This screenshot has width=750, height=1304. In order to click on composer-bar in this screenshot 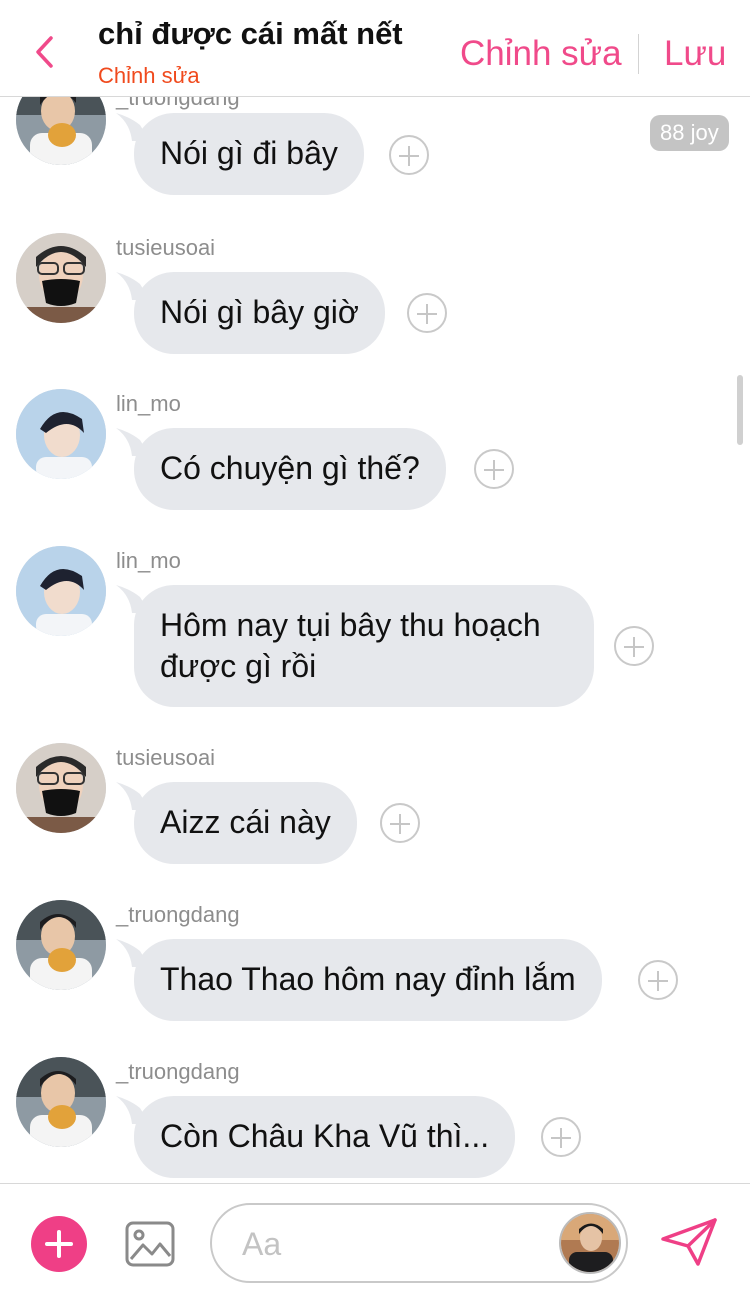, I will do `click(375, 1243)`.